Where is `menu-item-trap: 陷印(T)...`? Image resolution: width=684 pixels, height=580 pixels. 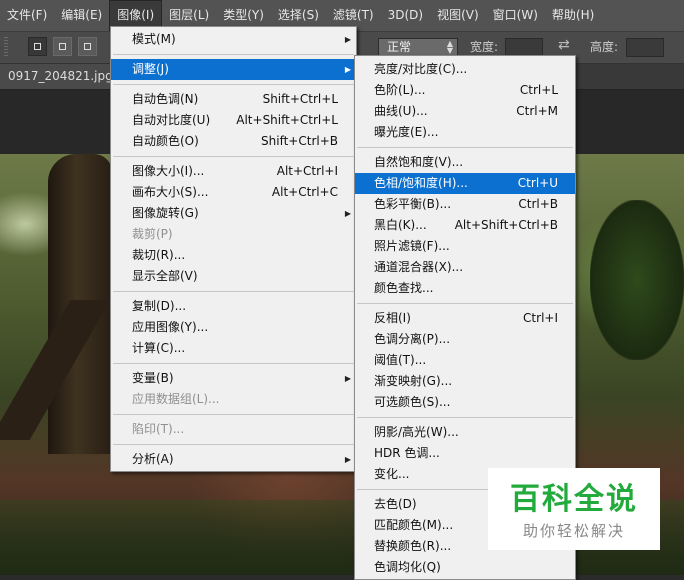 menu-item-trap: 陷印(T)... is located at coordinates (158, 429).